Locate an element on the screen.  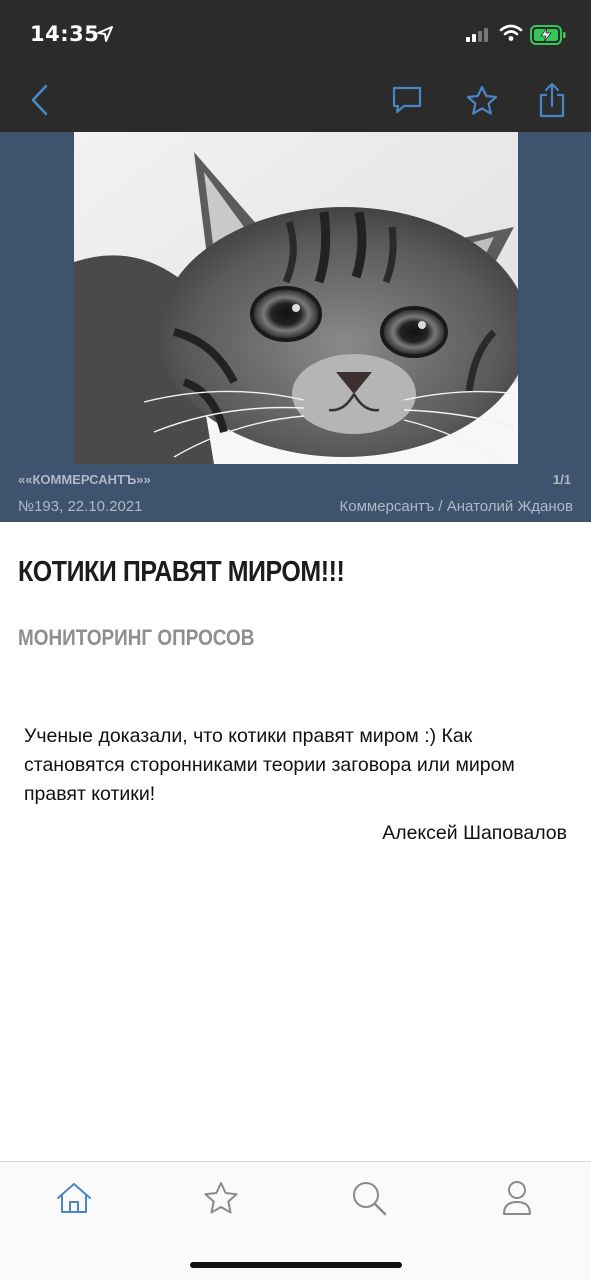
favorite-button is located at coordinates (482, 100).